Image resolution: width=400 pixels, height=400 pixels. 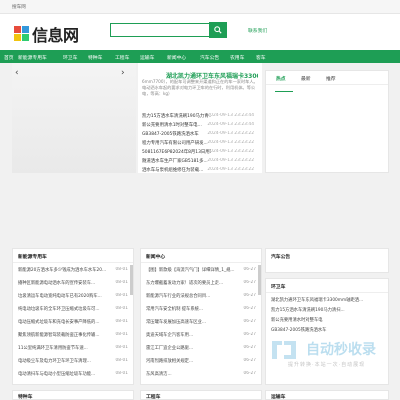 I want to click on search-input, so click(x=161, y=30).